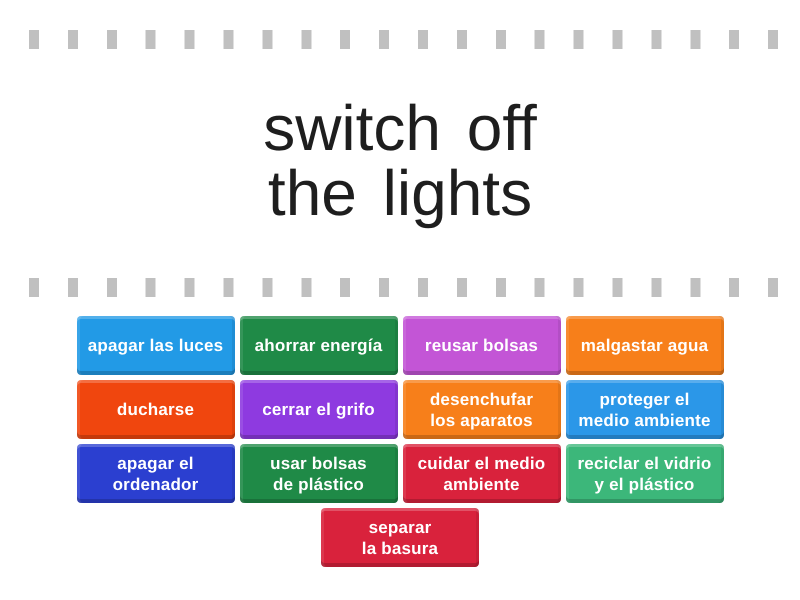  What do you see at coordinates (319, 409) in the screenshot?
I see `answer-tile: cerrar el grifo` at bounding box center [319, 409].